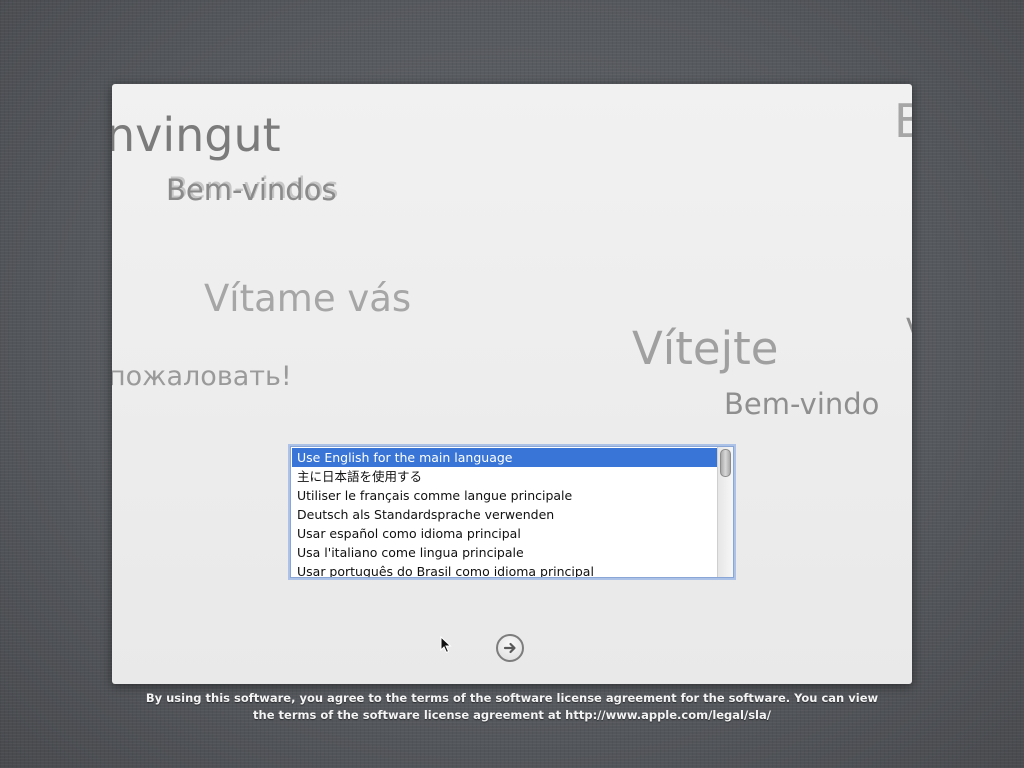  I want to click on welcome-word: пожаловать!, so click(202, 376).